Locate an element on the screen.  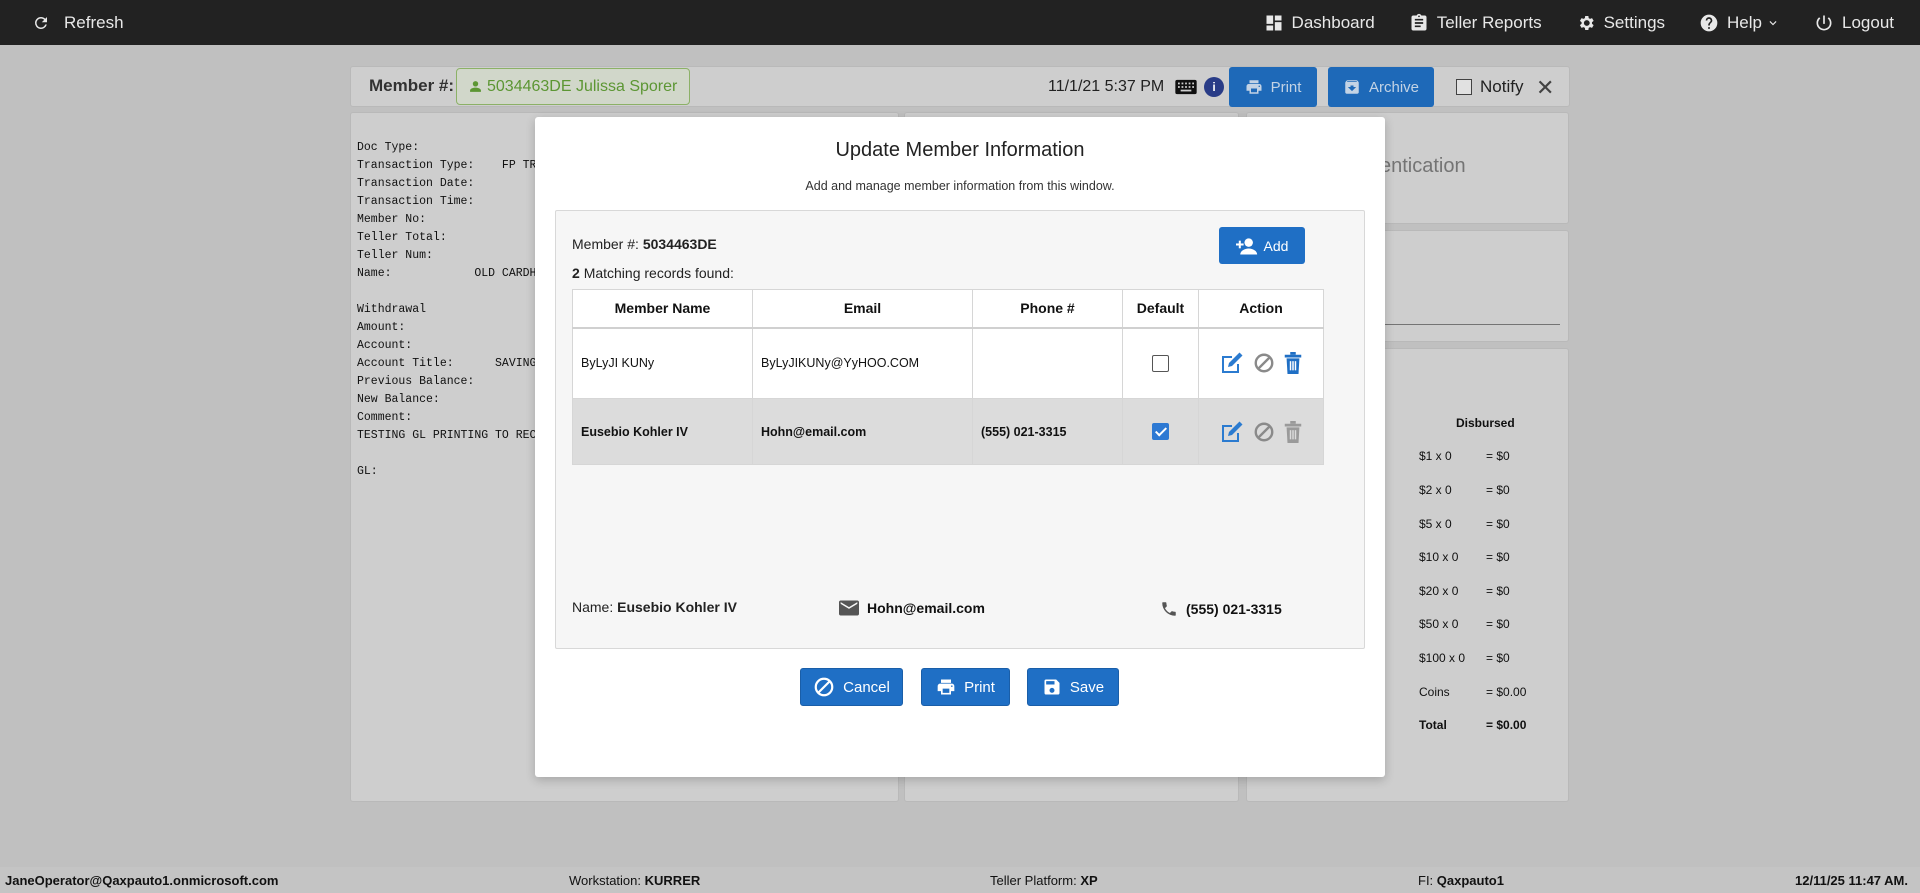
nav-settings-label: Settings is located at coordinates (1634, 22).